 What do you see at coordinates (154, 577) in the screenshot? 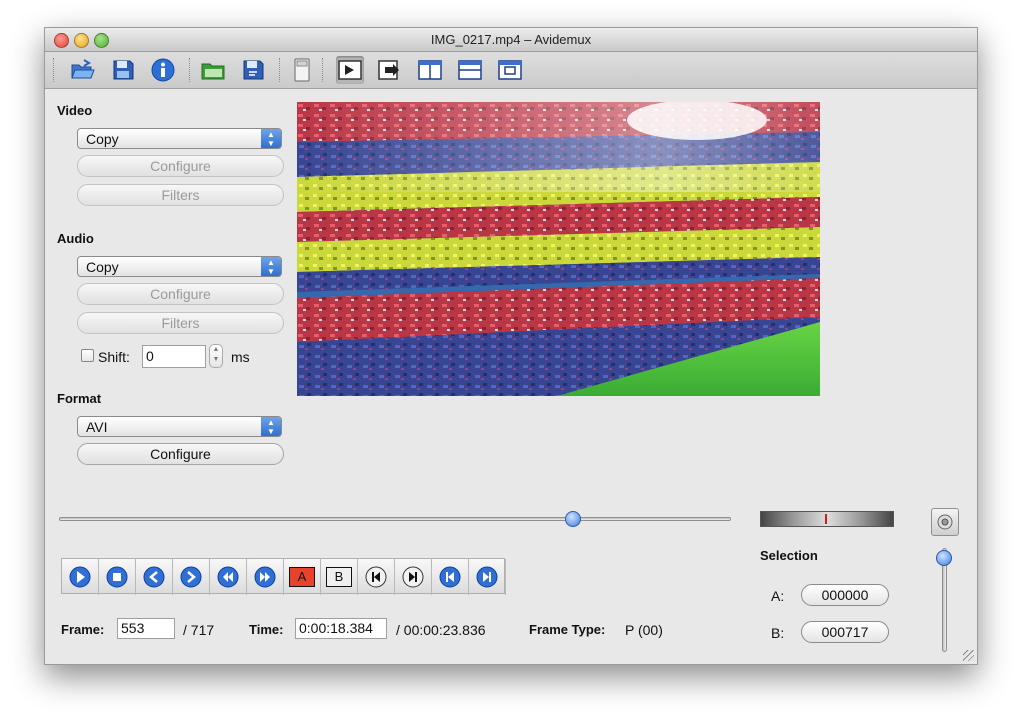
I see `previous-frame-icon` at bounding box center [154, 577].